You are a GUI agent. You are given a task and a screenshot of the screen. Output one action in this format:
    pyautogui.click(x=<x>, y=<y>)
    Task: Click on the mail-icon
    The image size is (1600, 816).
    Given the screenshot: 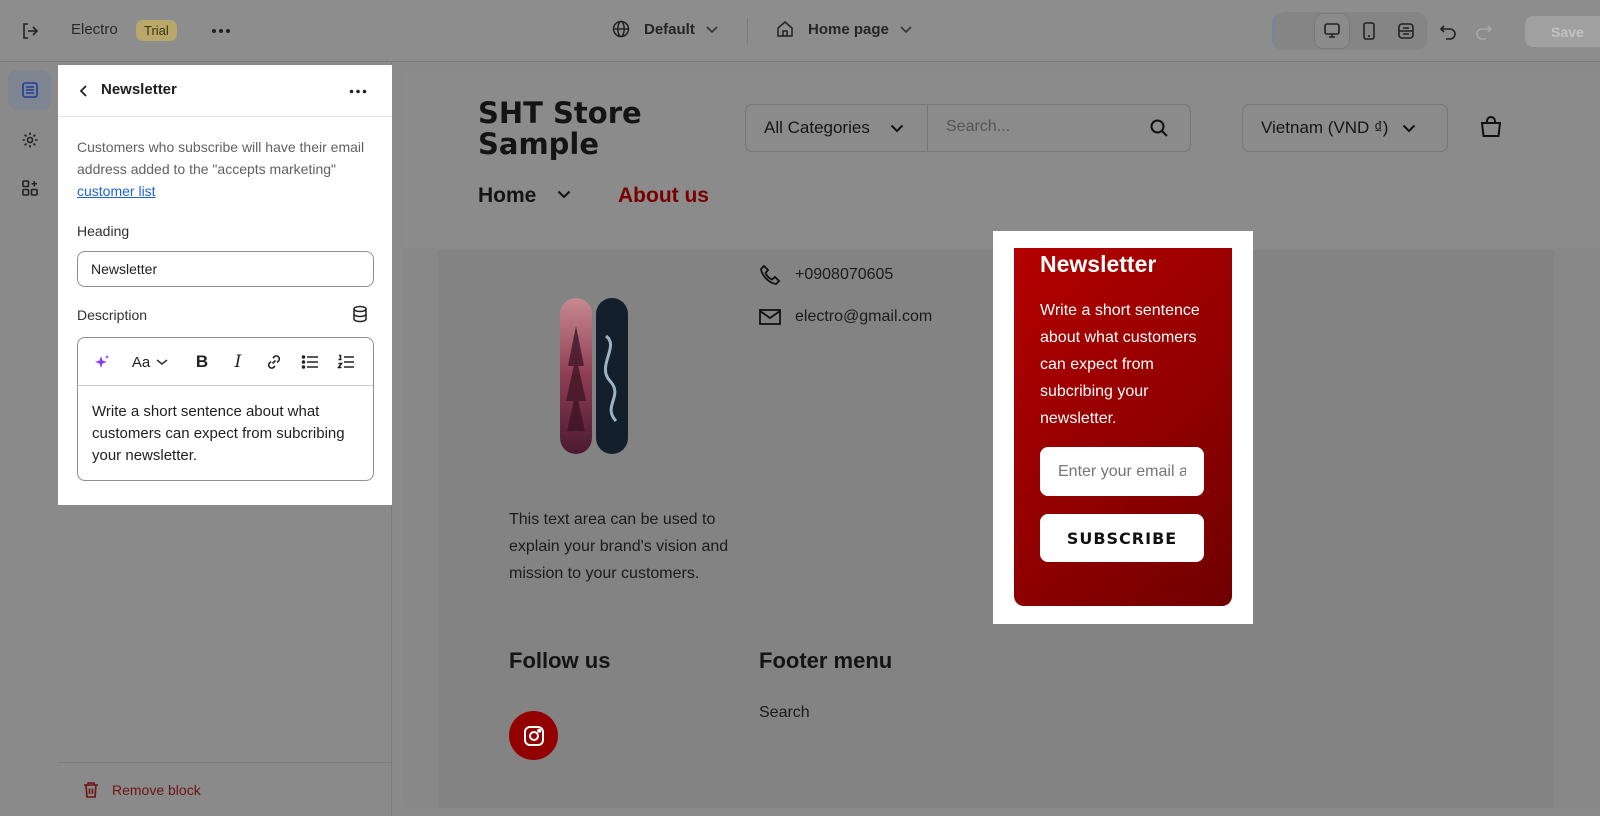 What is the action you would take?
    pyautogui.click(x=770, y=317)
    